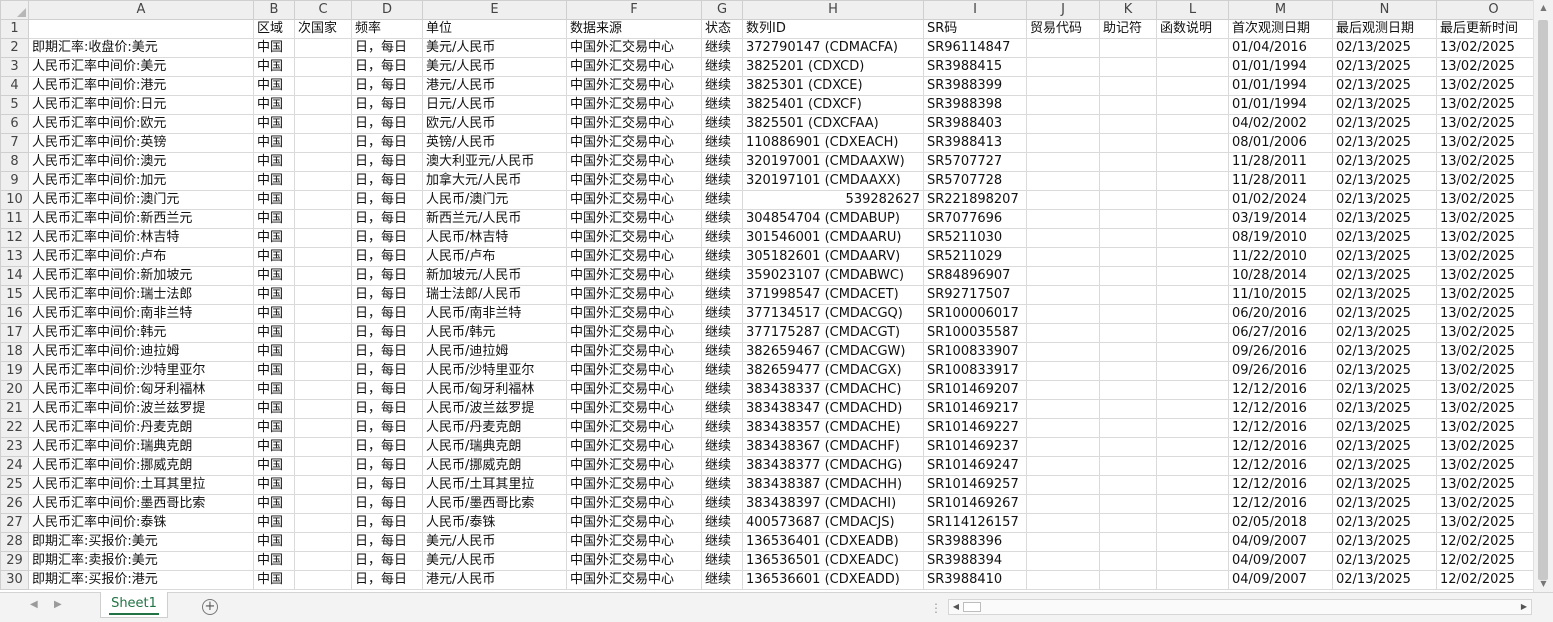  I want to click on cell: SR114126157, so click(975, 523).